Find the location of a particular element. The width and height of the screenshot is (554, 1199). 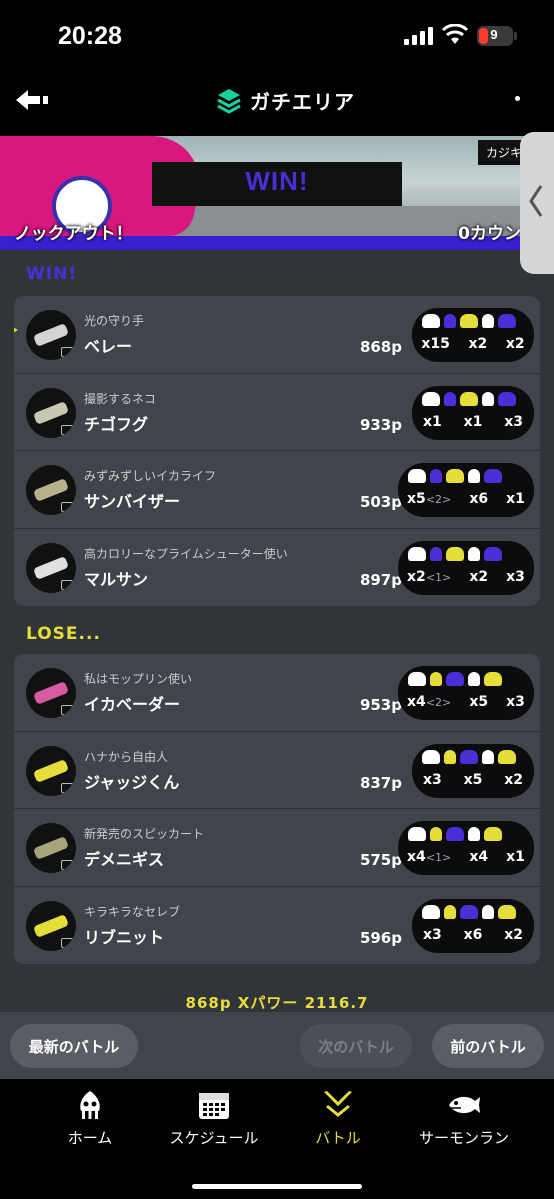

tab-battle-label: バトル is located at coordinates (338, 1138).